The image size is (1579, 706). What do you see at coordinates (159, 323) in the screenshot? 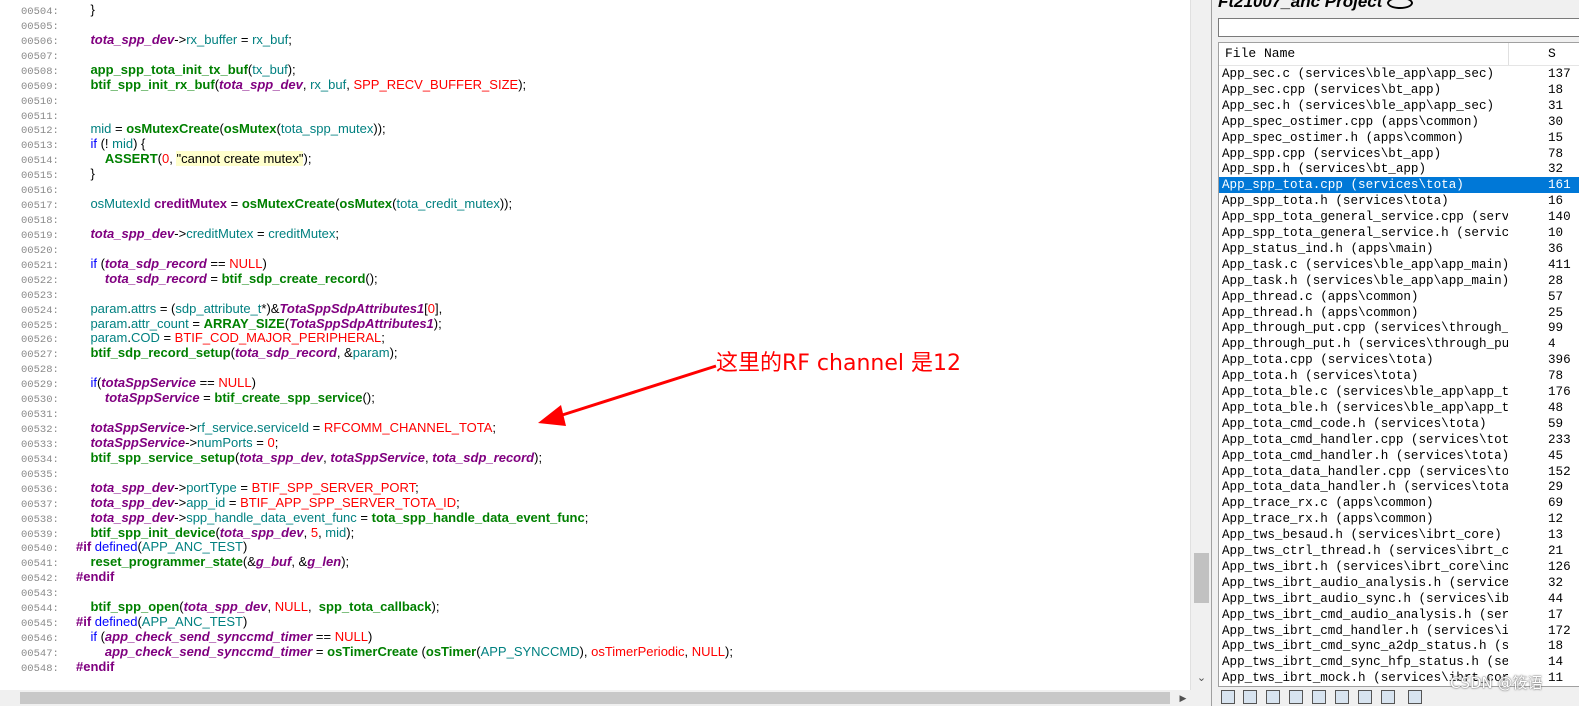
I see `code-token: attr_count` at bounding box center [159, 323].